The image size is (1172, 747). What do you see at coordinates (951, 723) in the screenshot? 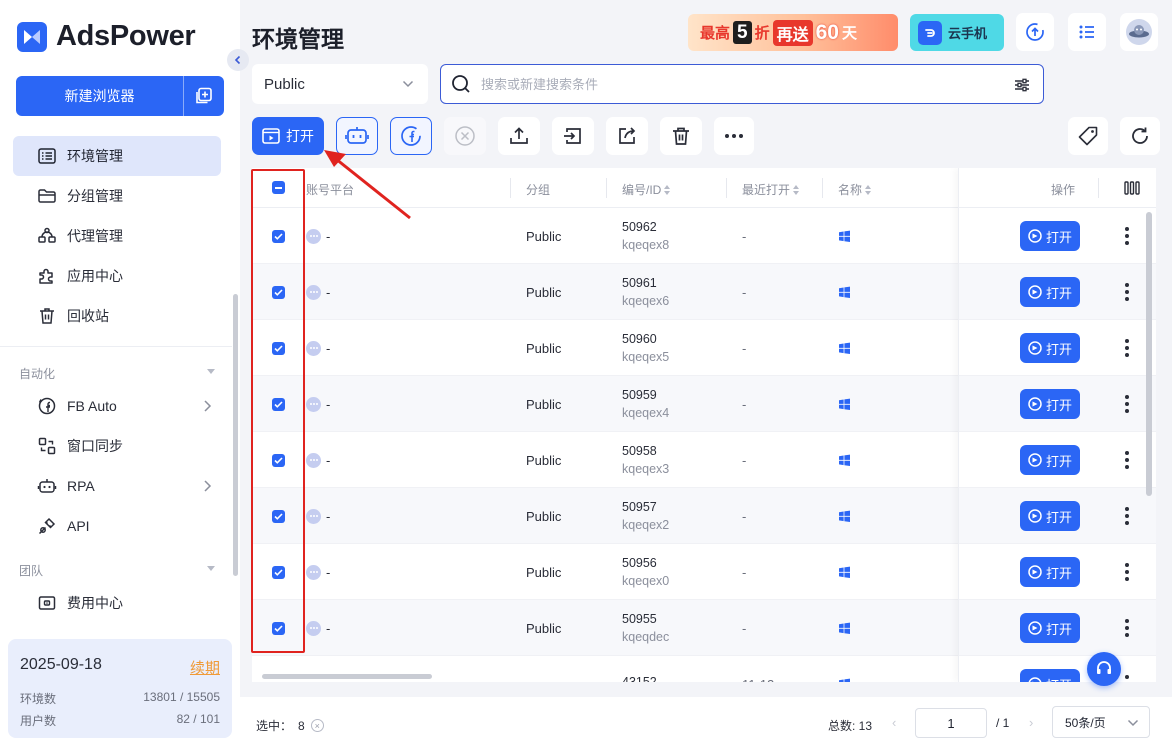
I see `page-number-input: 1` at bounding box center [951, 723].